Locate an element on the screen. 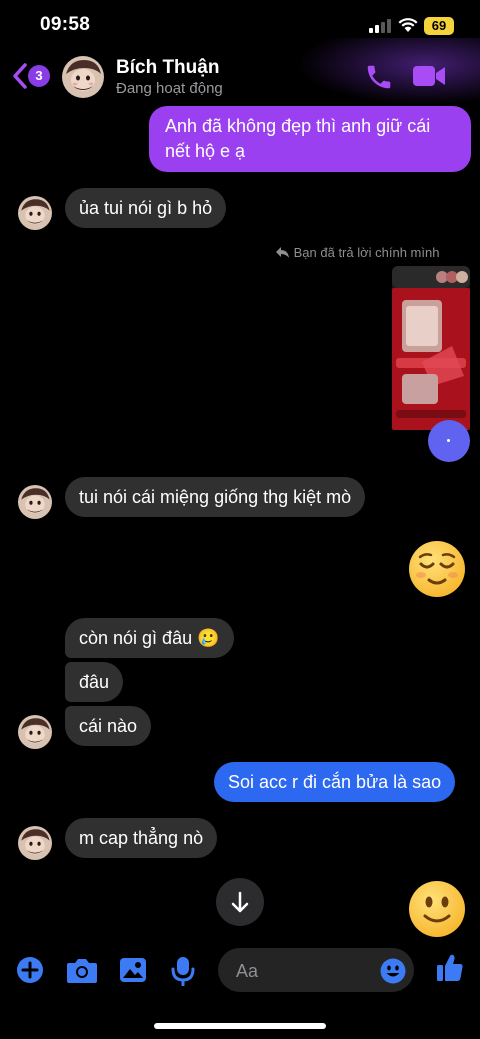 The width and height of the screenshot is (480, 1039). message-input: Aa is located at coordinates (316, 970).